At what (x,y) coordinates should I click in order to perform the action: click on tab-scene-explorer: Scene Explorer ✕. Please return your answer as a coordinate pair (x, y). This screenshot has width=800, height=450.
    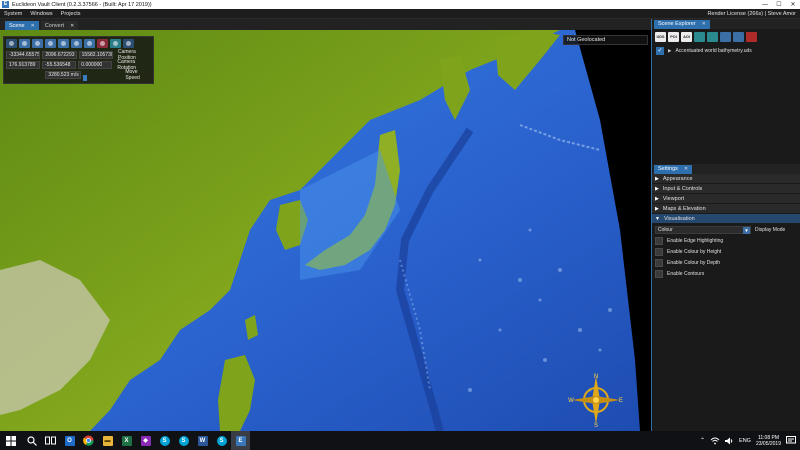
    Looking at the image, I should click on (682, 24).